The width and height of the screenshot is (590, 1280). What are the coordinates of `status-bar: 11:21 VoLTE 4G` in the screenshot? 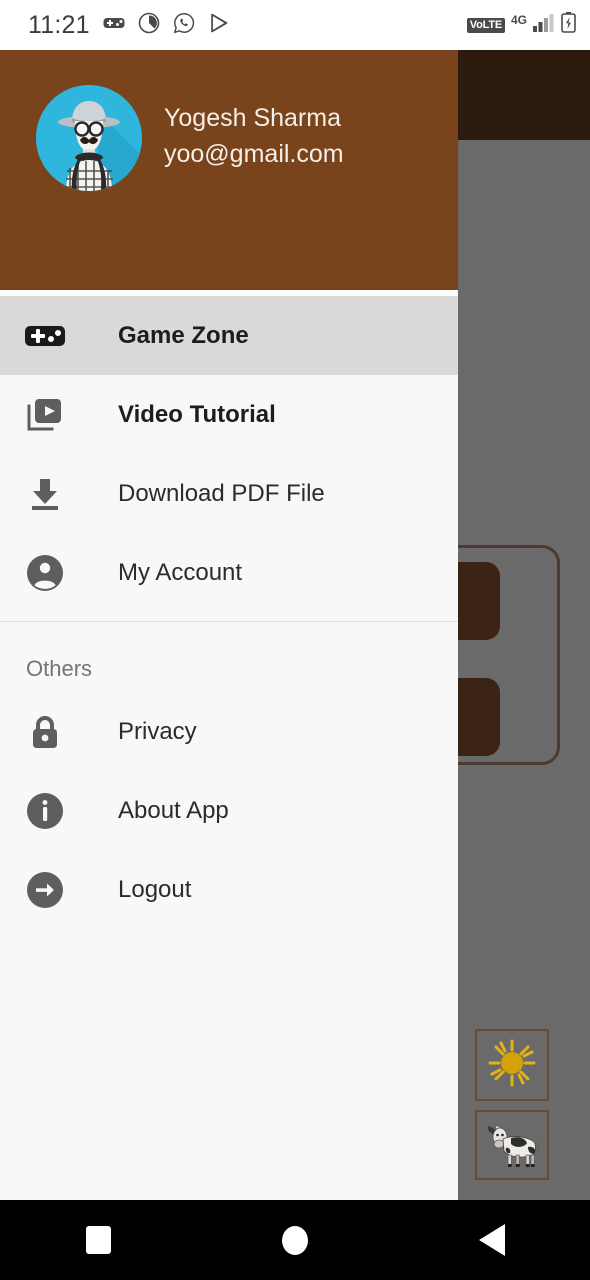 It's located at (295, 25).